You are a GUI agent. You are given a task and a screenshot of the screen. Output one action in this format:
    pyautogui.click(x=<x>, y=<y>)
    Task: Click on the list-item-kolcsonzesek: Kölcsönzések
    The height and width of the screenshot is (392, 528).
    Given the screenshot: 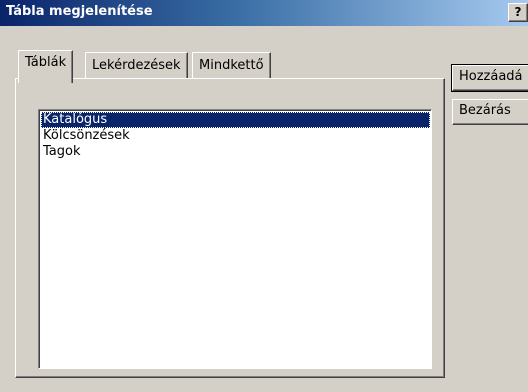 What is the action you would take?
    pyautogui.click(x=235, y=136)
    